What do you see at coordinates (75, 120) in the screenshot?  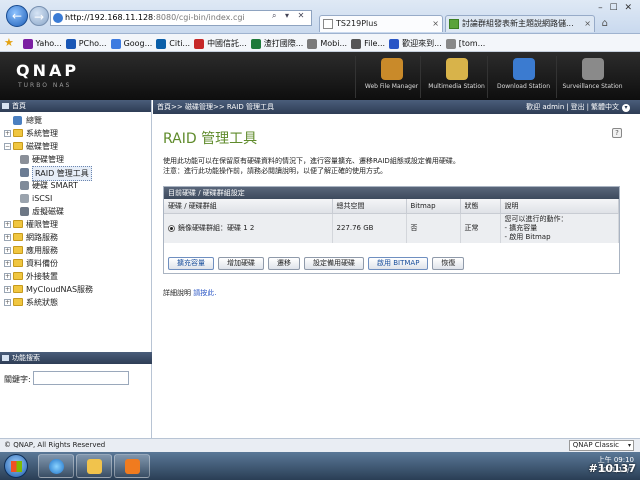 I see `sidebar-item: 總覽` at bounding box center [75, 120].